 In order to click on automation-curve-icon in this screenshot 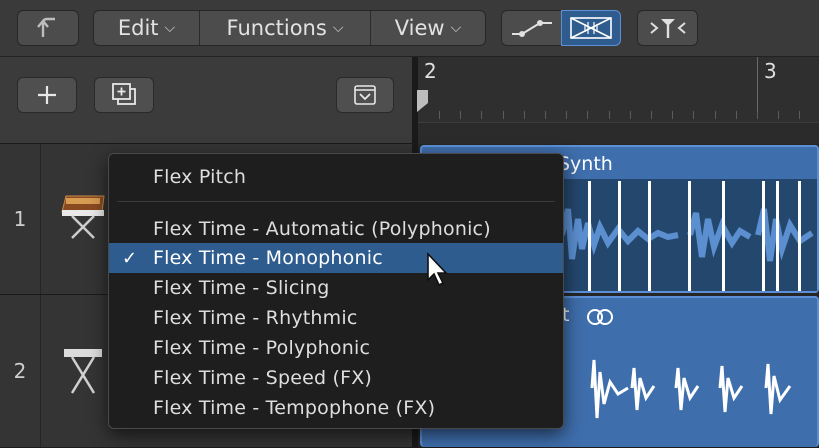, I will do `click(531, 28)`.